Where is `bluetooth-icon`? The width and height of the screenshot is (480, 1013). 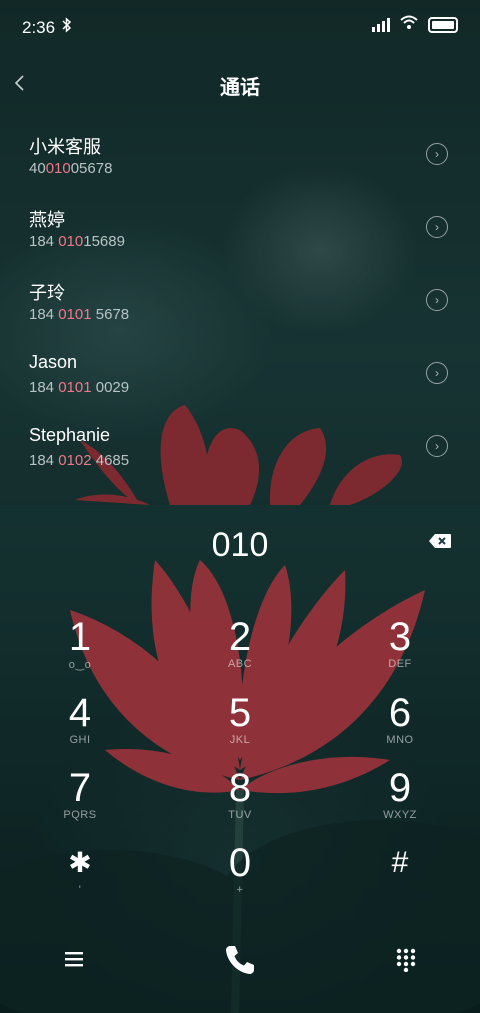 bluetooth-icon is located at coordinates (67, 27).